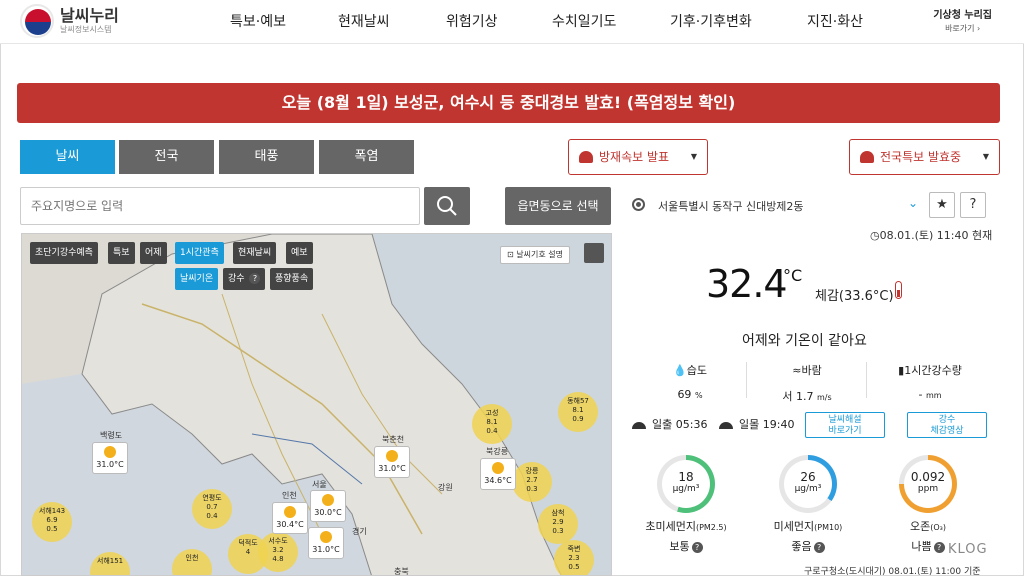 The image size is (1024, 577). What do you see at coordinates (726, 425) in the screenshot?
I see `sunset-icon` at bounding box center [726, 425].